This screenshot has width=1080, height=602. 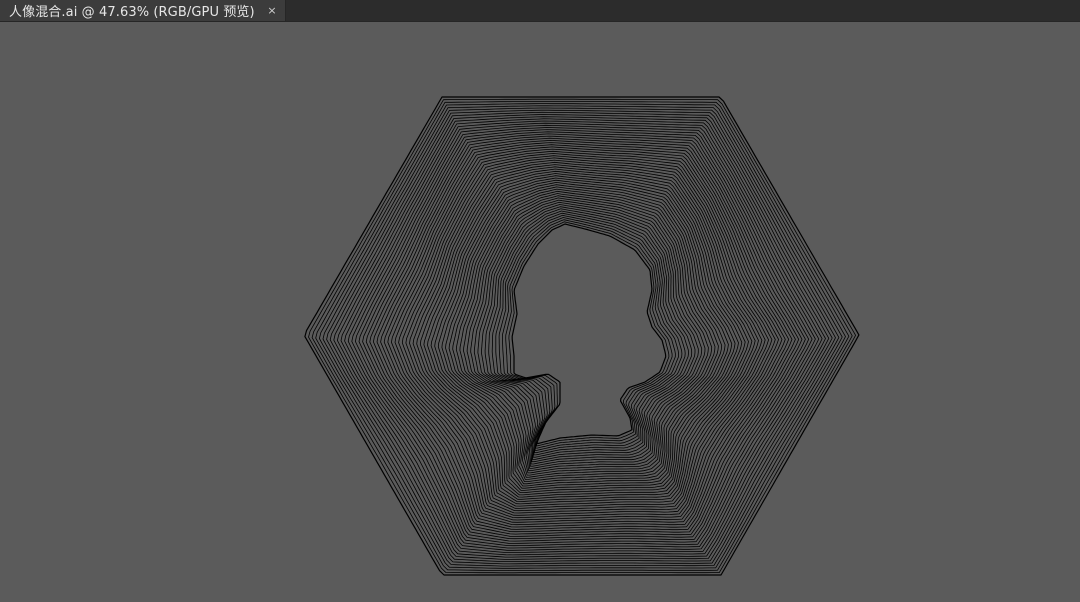 I want to click on document-tab-bar: 人像混合.ai @ 47.63% (RGB/GPU 预览) ×, so click(x=540, y=11).